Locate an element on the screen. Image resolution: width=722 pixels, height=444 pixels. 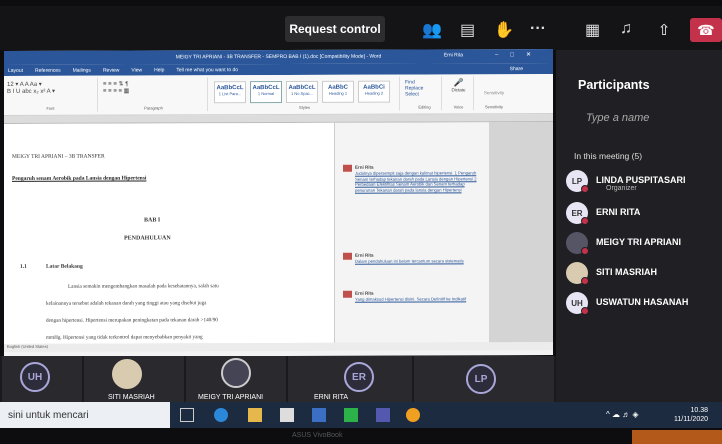
tell-me-search: Tell me what you want to do is located at coordinates (207, 70).